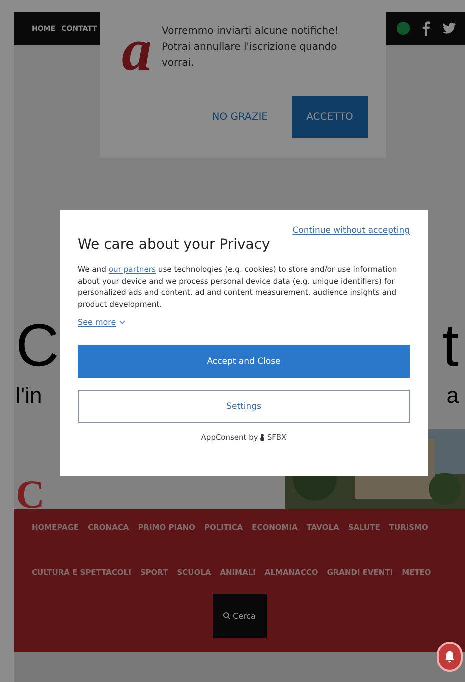 The width and height of the screenshot is (465, 682). What do you see at coordinates (239, 616) in the screenshot?
I see `search-button: Cerca` at bounding box center [239, 616].